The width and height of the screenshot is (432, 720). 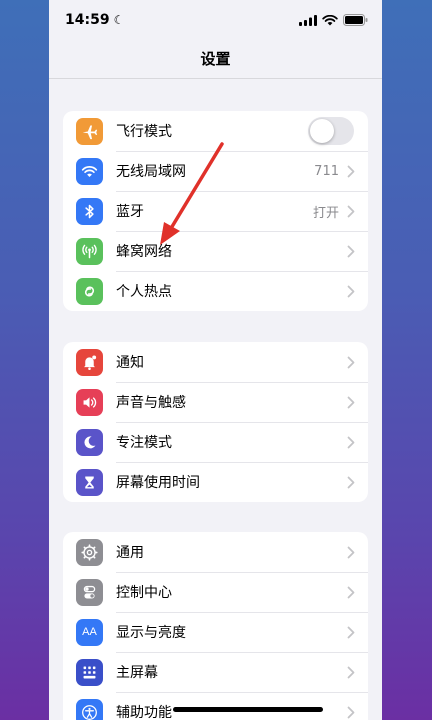 What do you see at coordinates (192, 193) in the screenshot?
I see `annotation-arrow` at bounding box center [192, 193].